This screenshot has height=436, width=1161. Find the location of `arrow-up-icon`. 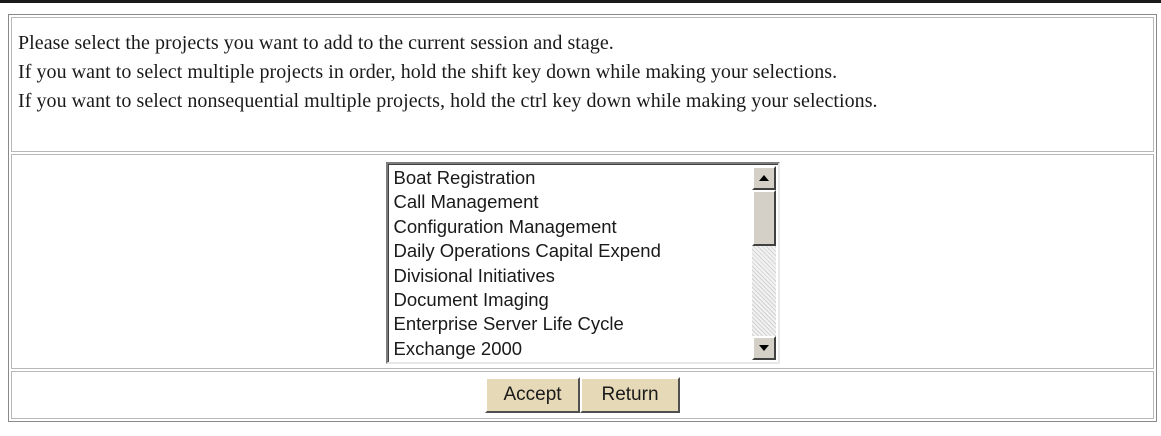

arrow-up-icon is located at coordinates (763, 178).